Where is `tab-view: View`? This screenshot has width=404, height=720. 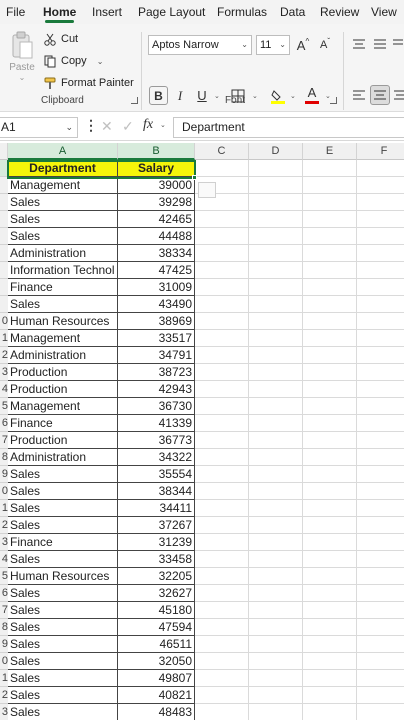 tab-view: View is located at coordinates (384, 12).